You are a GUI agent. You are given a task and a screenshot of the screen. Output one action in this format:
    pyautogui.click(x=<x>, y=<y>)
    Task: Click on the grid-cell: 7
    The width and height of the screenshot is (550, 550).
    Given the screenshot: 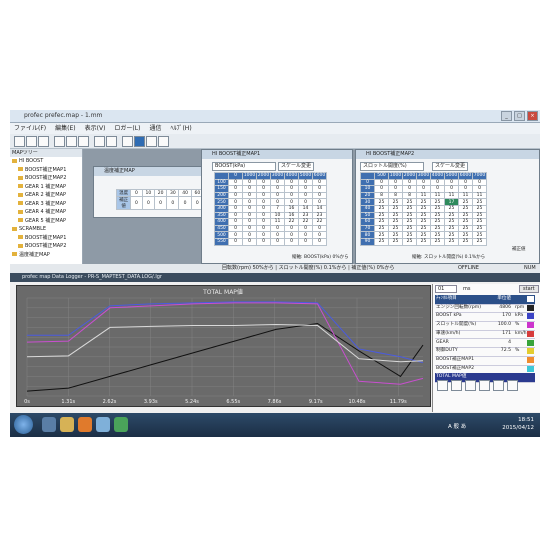 What is the action you would take?
    pyautogui.click(x=277, y=208)
    